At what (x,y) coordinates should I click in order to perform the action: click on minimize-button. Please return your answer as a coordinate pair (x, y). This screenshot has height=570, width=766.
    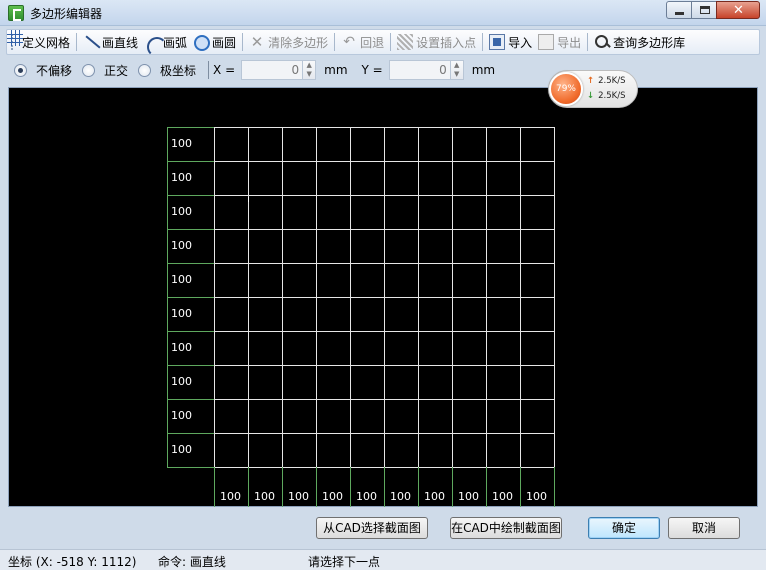
    Looking at the image, I should click on (679, 10).